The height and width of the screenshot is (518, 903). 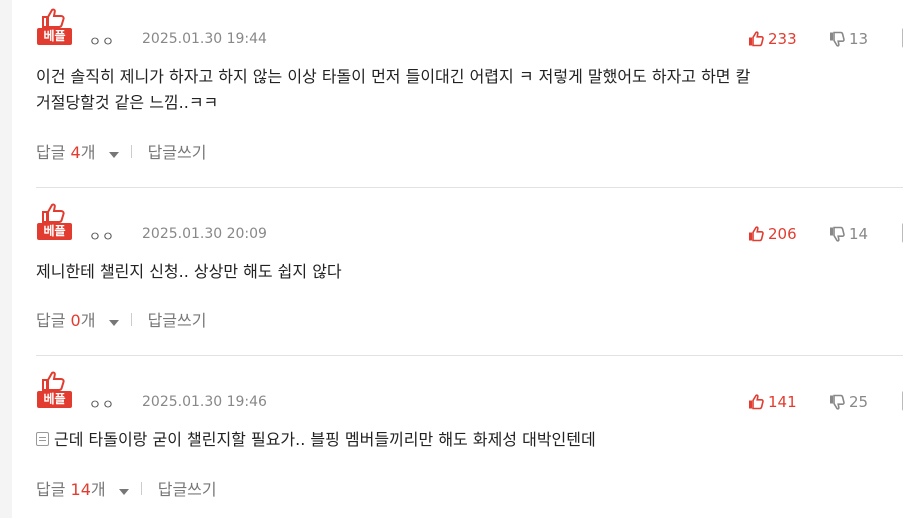 I want to click on reply-count: 4, so click(x=75, y=152).